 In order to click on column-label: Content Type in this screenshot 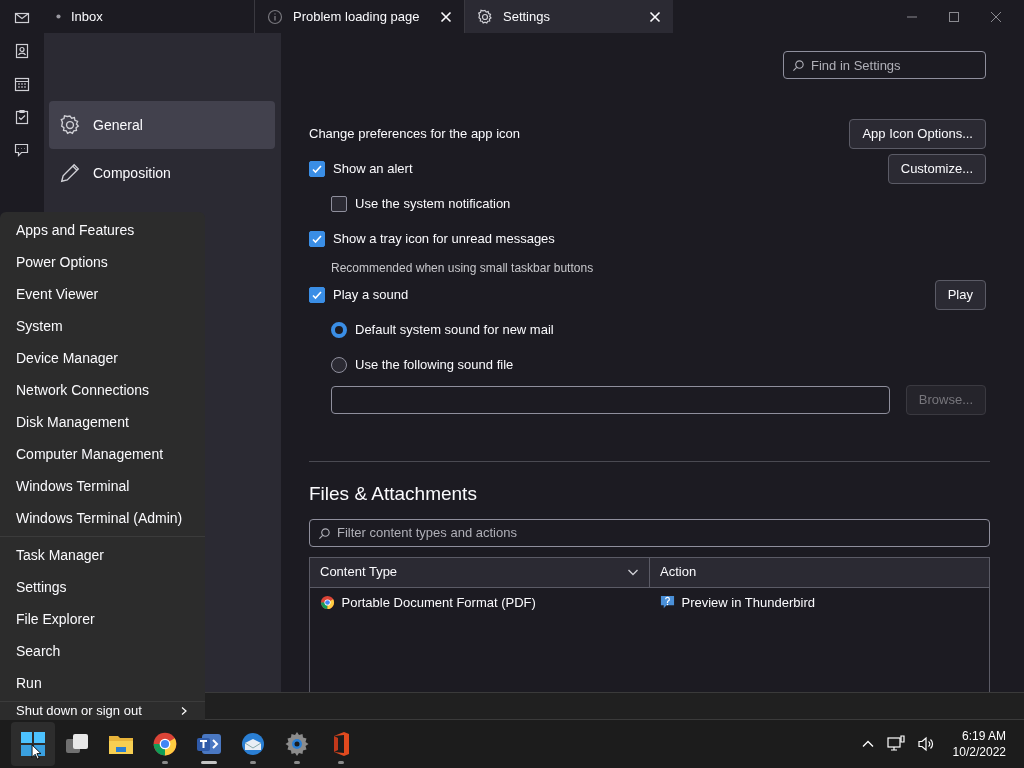, I will do `click(359, 572)`.